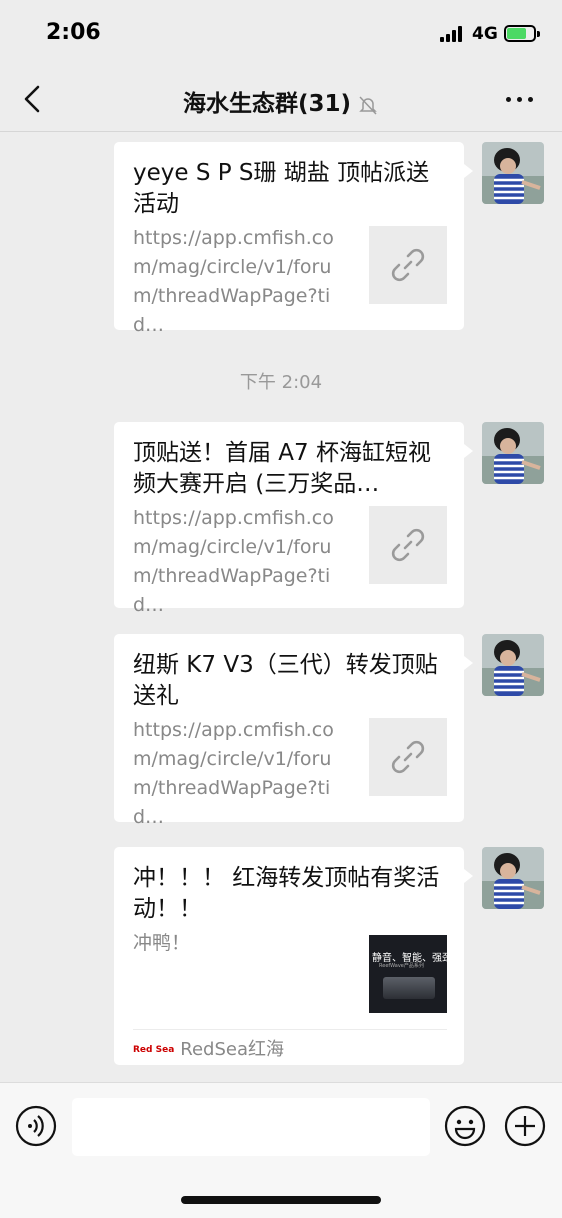 Image resolution: width=562 pixels, height=1218 pixels. What do you see at coordinates (453, 34) in the screenshot?
I see `signal-icon` at bounding box center [453, 34].